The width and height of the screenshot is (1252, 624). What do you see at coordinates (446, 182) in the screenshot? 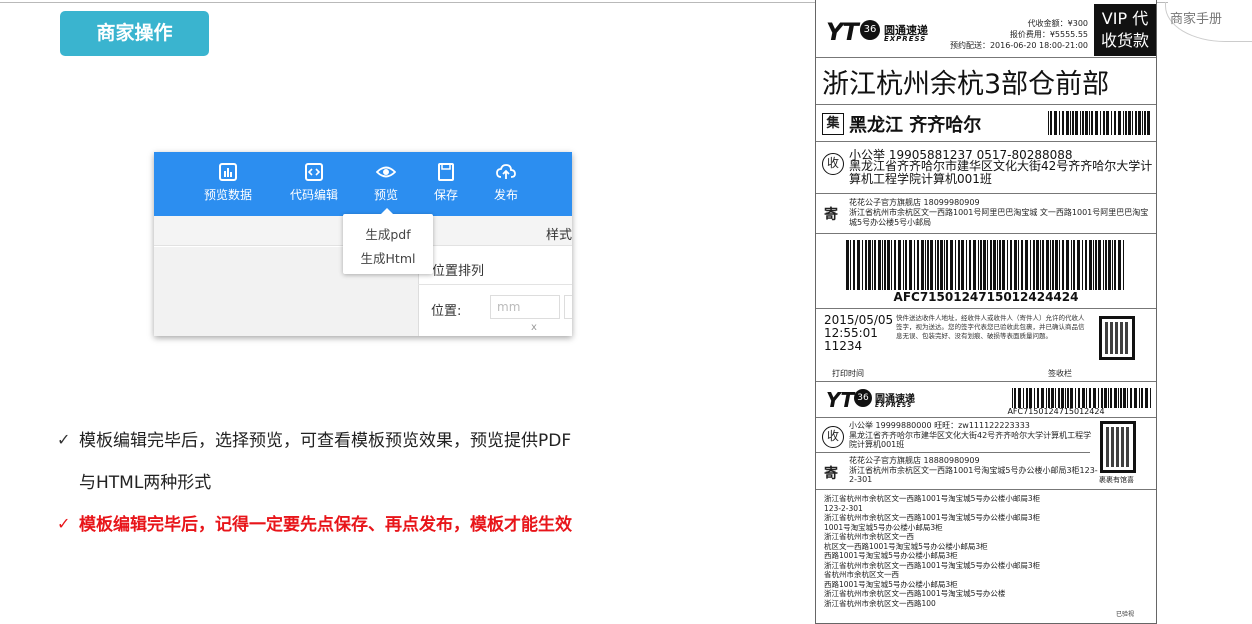
I see `save-button: 保存` at bounding box center [446, 182].